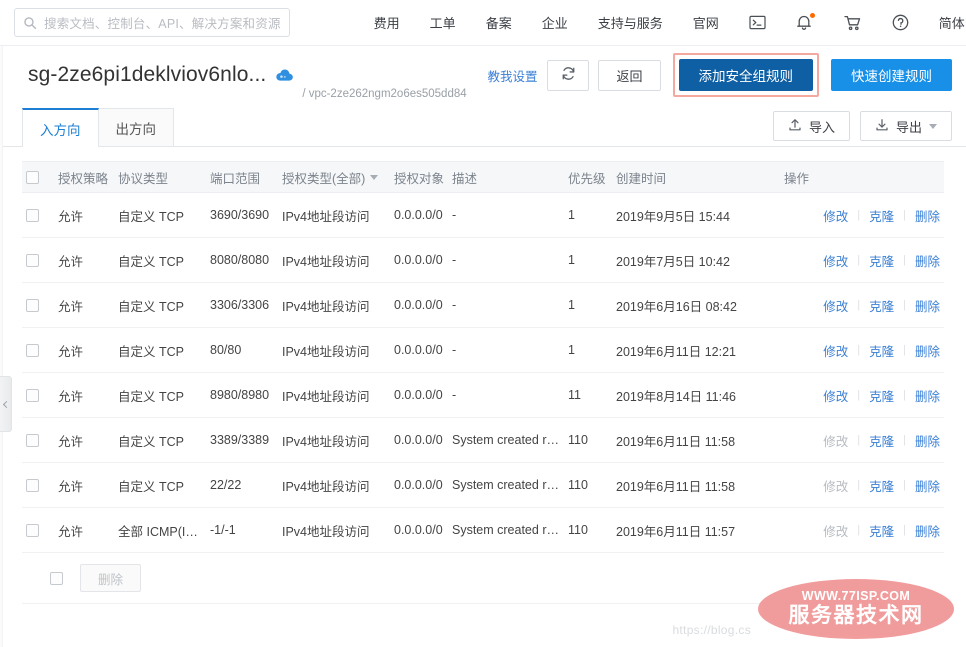 The image size is (966, 647). I want to click on search-icon, so click(30, 23).